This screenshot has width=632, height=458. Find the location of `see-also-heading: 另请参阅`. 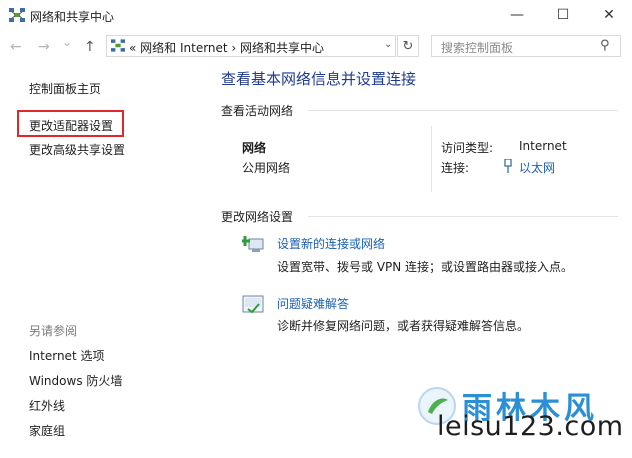

see-also-heading: 另请参阅 is located at coordinates (53, 331).